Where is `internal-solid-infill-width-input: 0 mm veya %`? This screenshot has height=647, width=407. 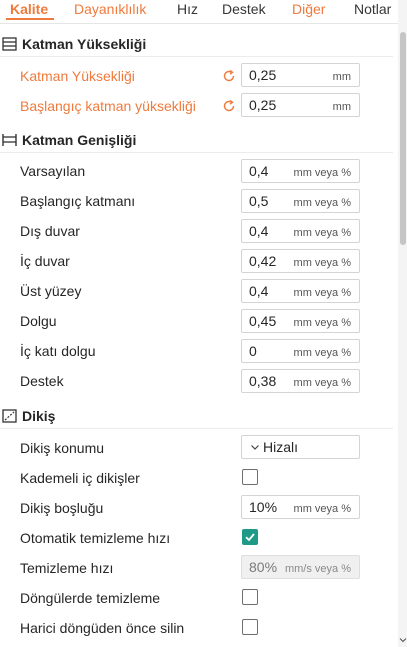 internal-solid-infill-width-input: 0 mm veya % is located at coordinates (300, 351).